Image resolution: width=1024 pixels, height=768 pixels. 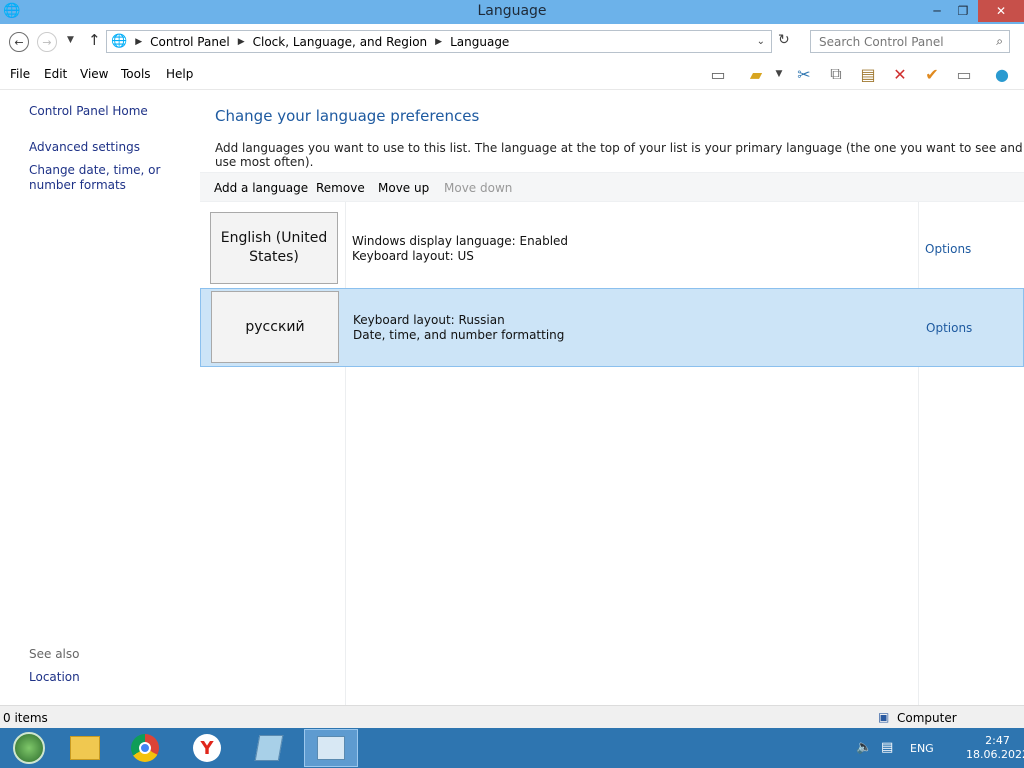 I want to click on breadcrumb-language: Language, so click(x=479, y=42).